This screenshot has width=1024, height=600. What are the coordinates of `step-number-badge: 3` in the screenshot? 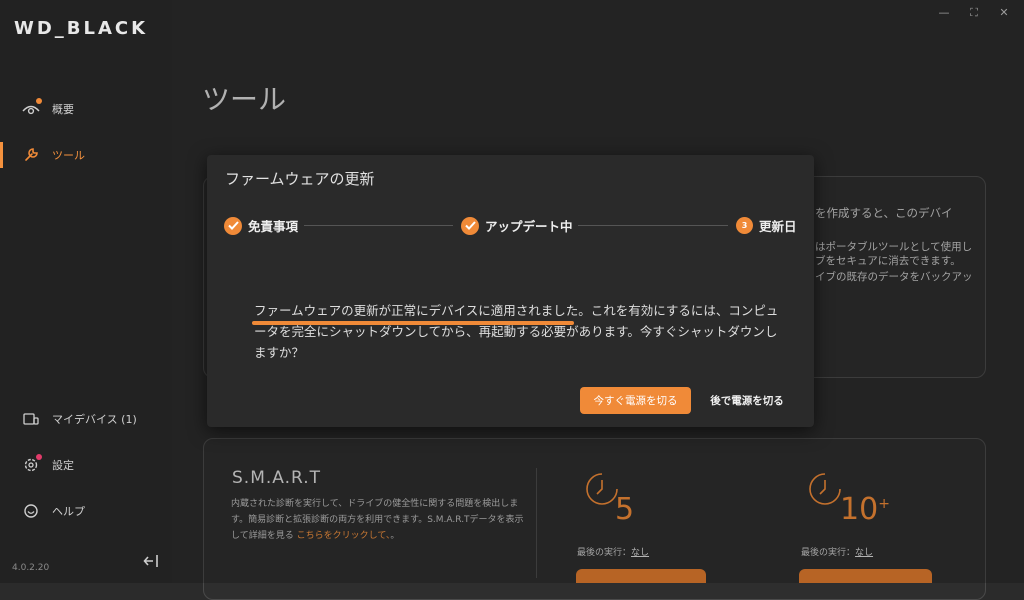 It's located at (744, 225).